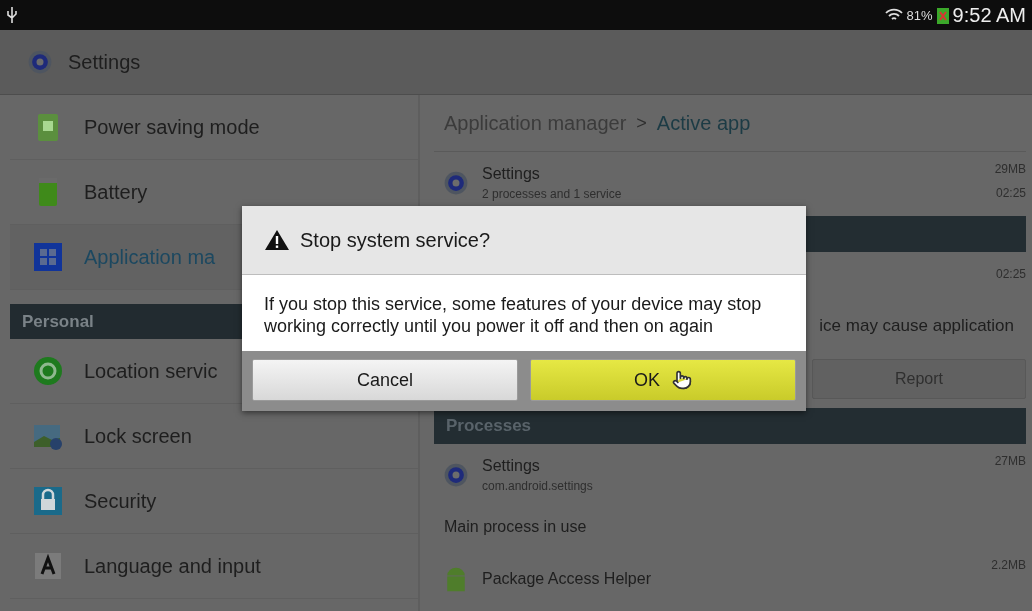  What do you see at coordinates (538, 486) in the screenshot?
I see `app-subtitle: com.android.settings` at bounding box center [538, 486].